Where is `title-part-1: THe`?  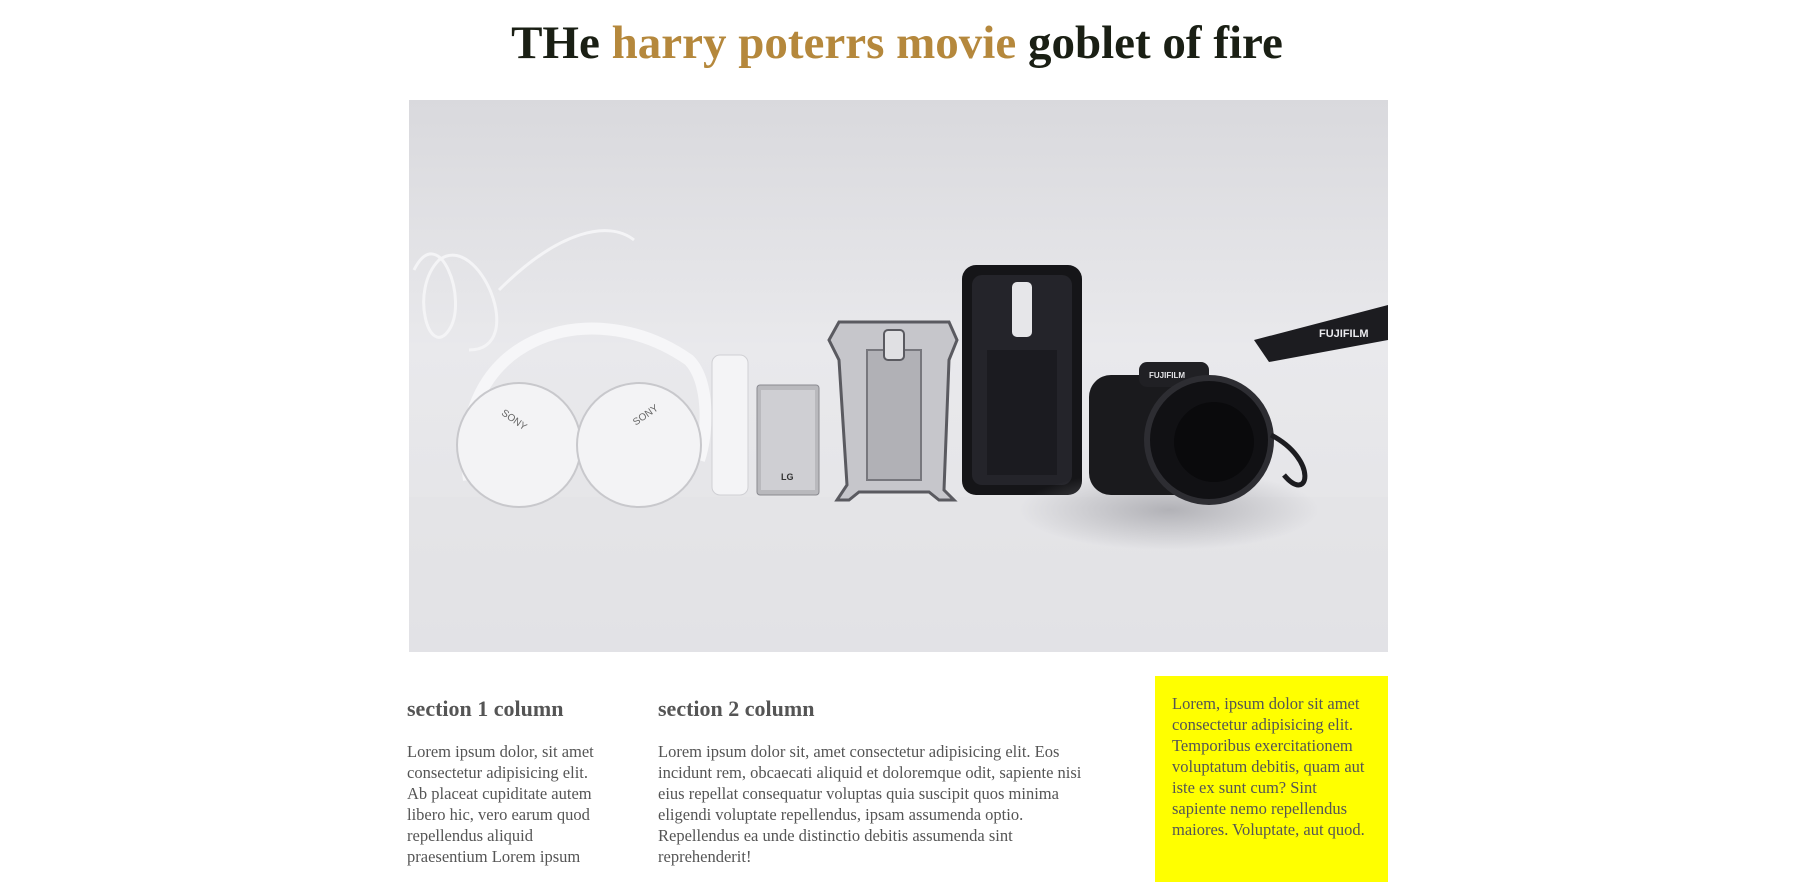 title-part-1: THe is located at coordinates (555, 43).